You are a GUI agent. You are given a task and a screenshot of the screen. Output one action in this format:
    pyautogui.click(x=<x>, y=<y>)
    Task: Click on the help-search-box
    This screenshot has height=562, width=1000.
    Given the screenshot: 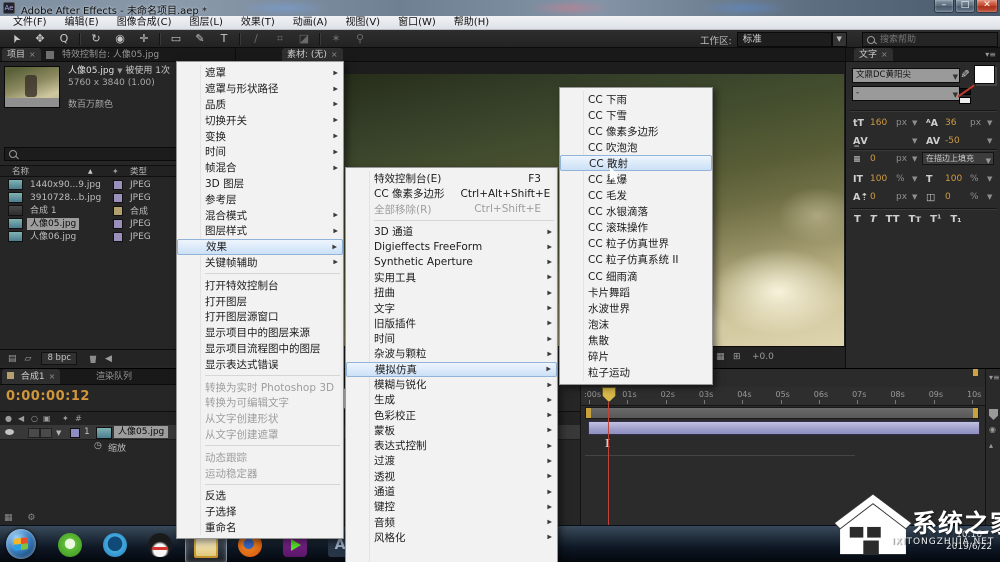 What is the action you would take?
    pyautogui.click(x=930, y=39)
    